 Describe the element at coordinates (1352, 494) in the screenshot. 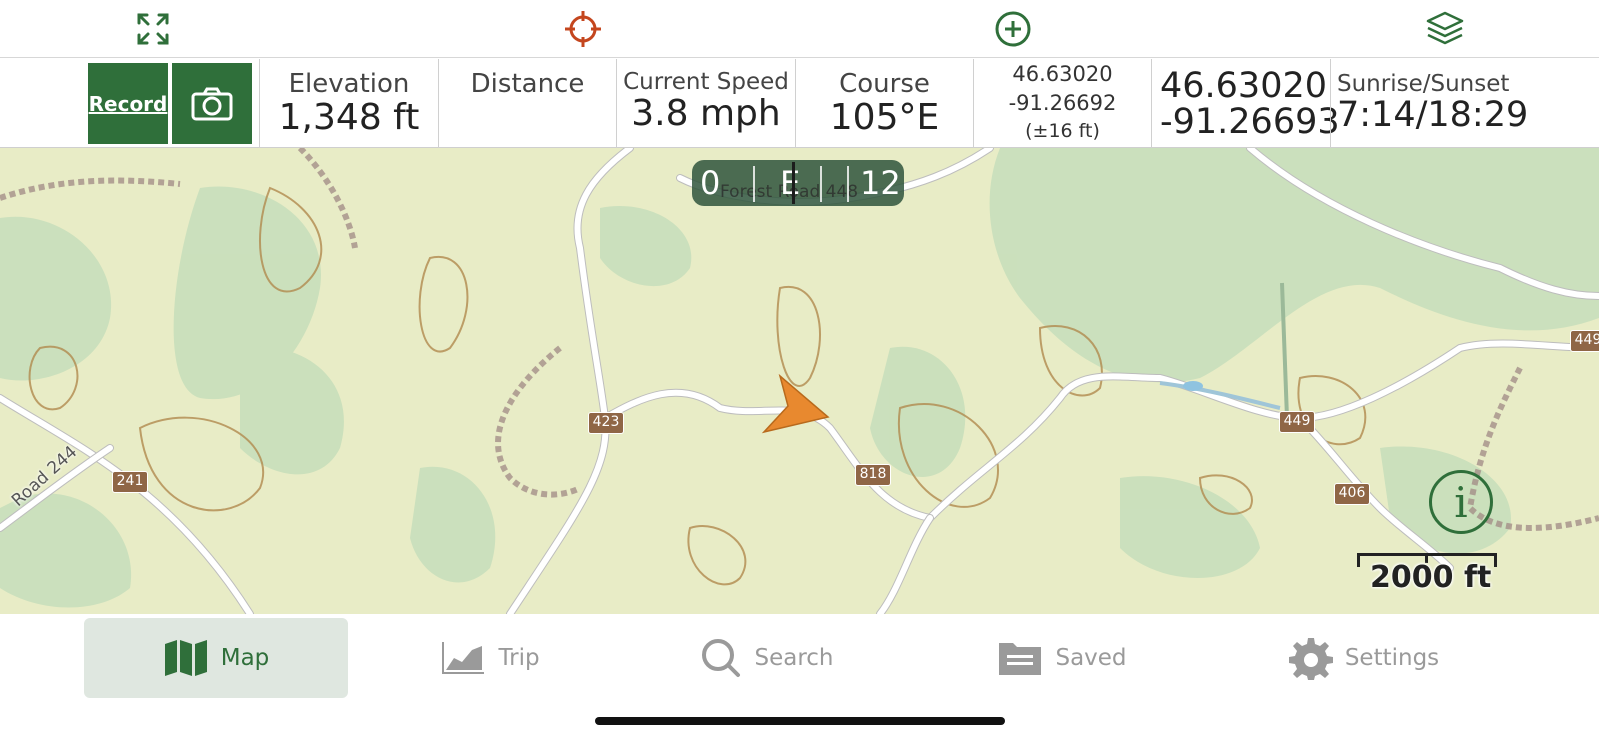

I see `road-shield-406: 406` at that location.